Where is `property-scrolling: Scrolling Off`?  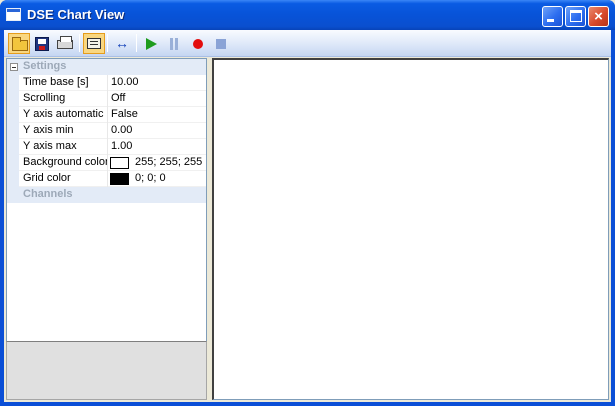
property-scrolling: Scrolling Off is located at coordinates (106, 99).